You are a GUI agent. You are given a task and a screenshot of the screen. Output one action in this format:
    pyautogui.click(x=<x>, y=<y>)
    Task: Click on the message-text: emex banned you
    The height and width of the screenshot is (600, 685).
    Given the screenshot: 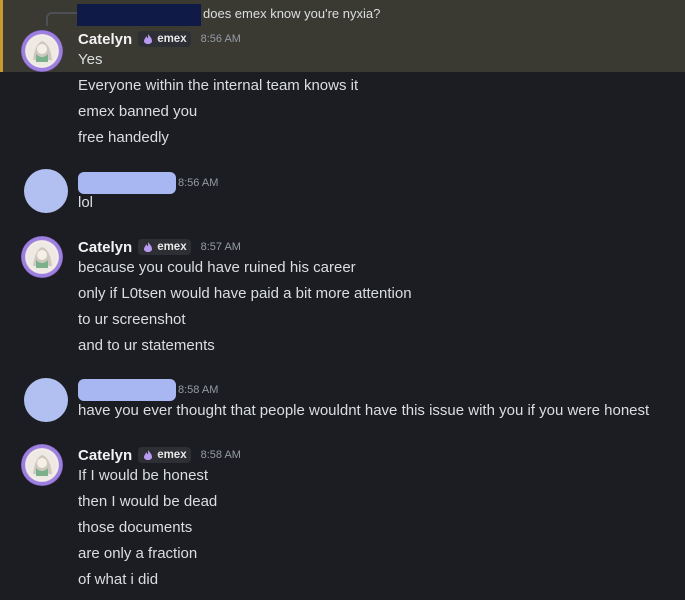 What is the action you would take?
    pyautogui.click(x=138, y=111)
    